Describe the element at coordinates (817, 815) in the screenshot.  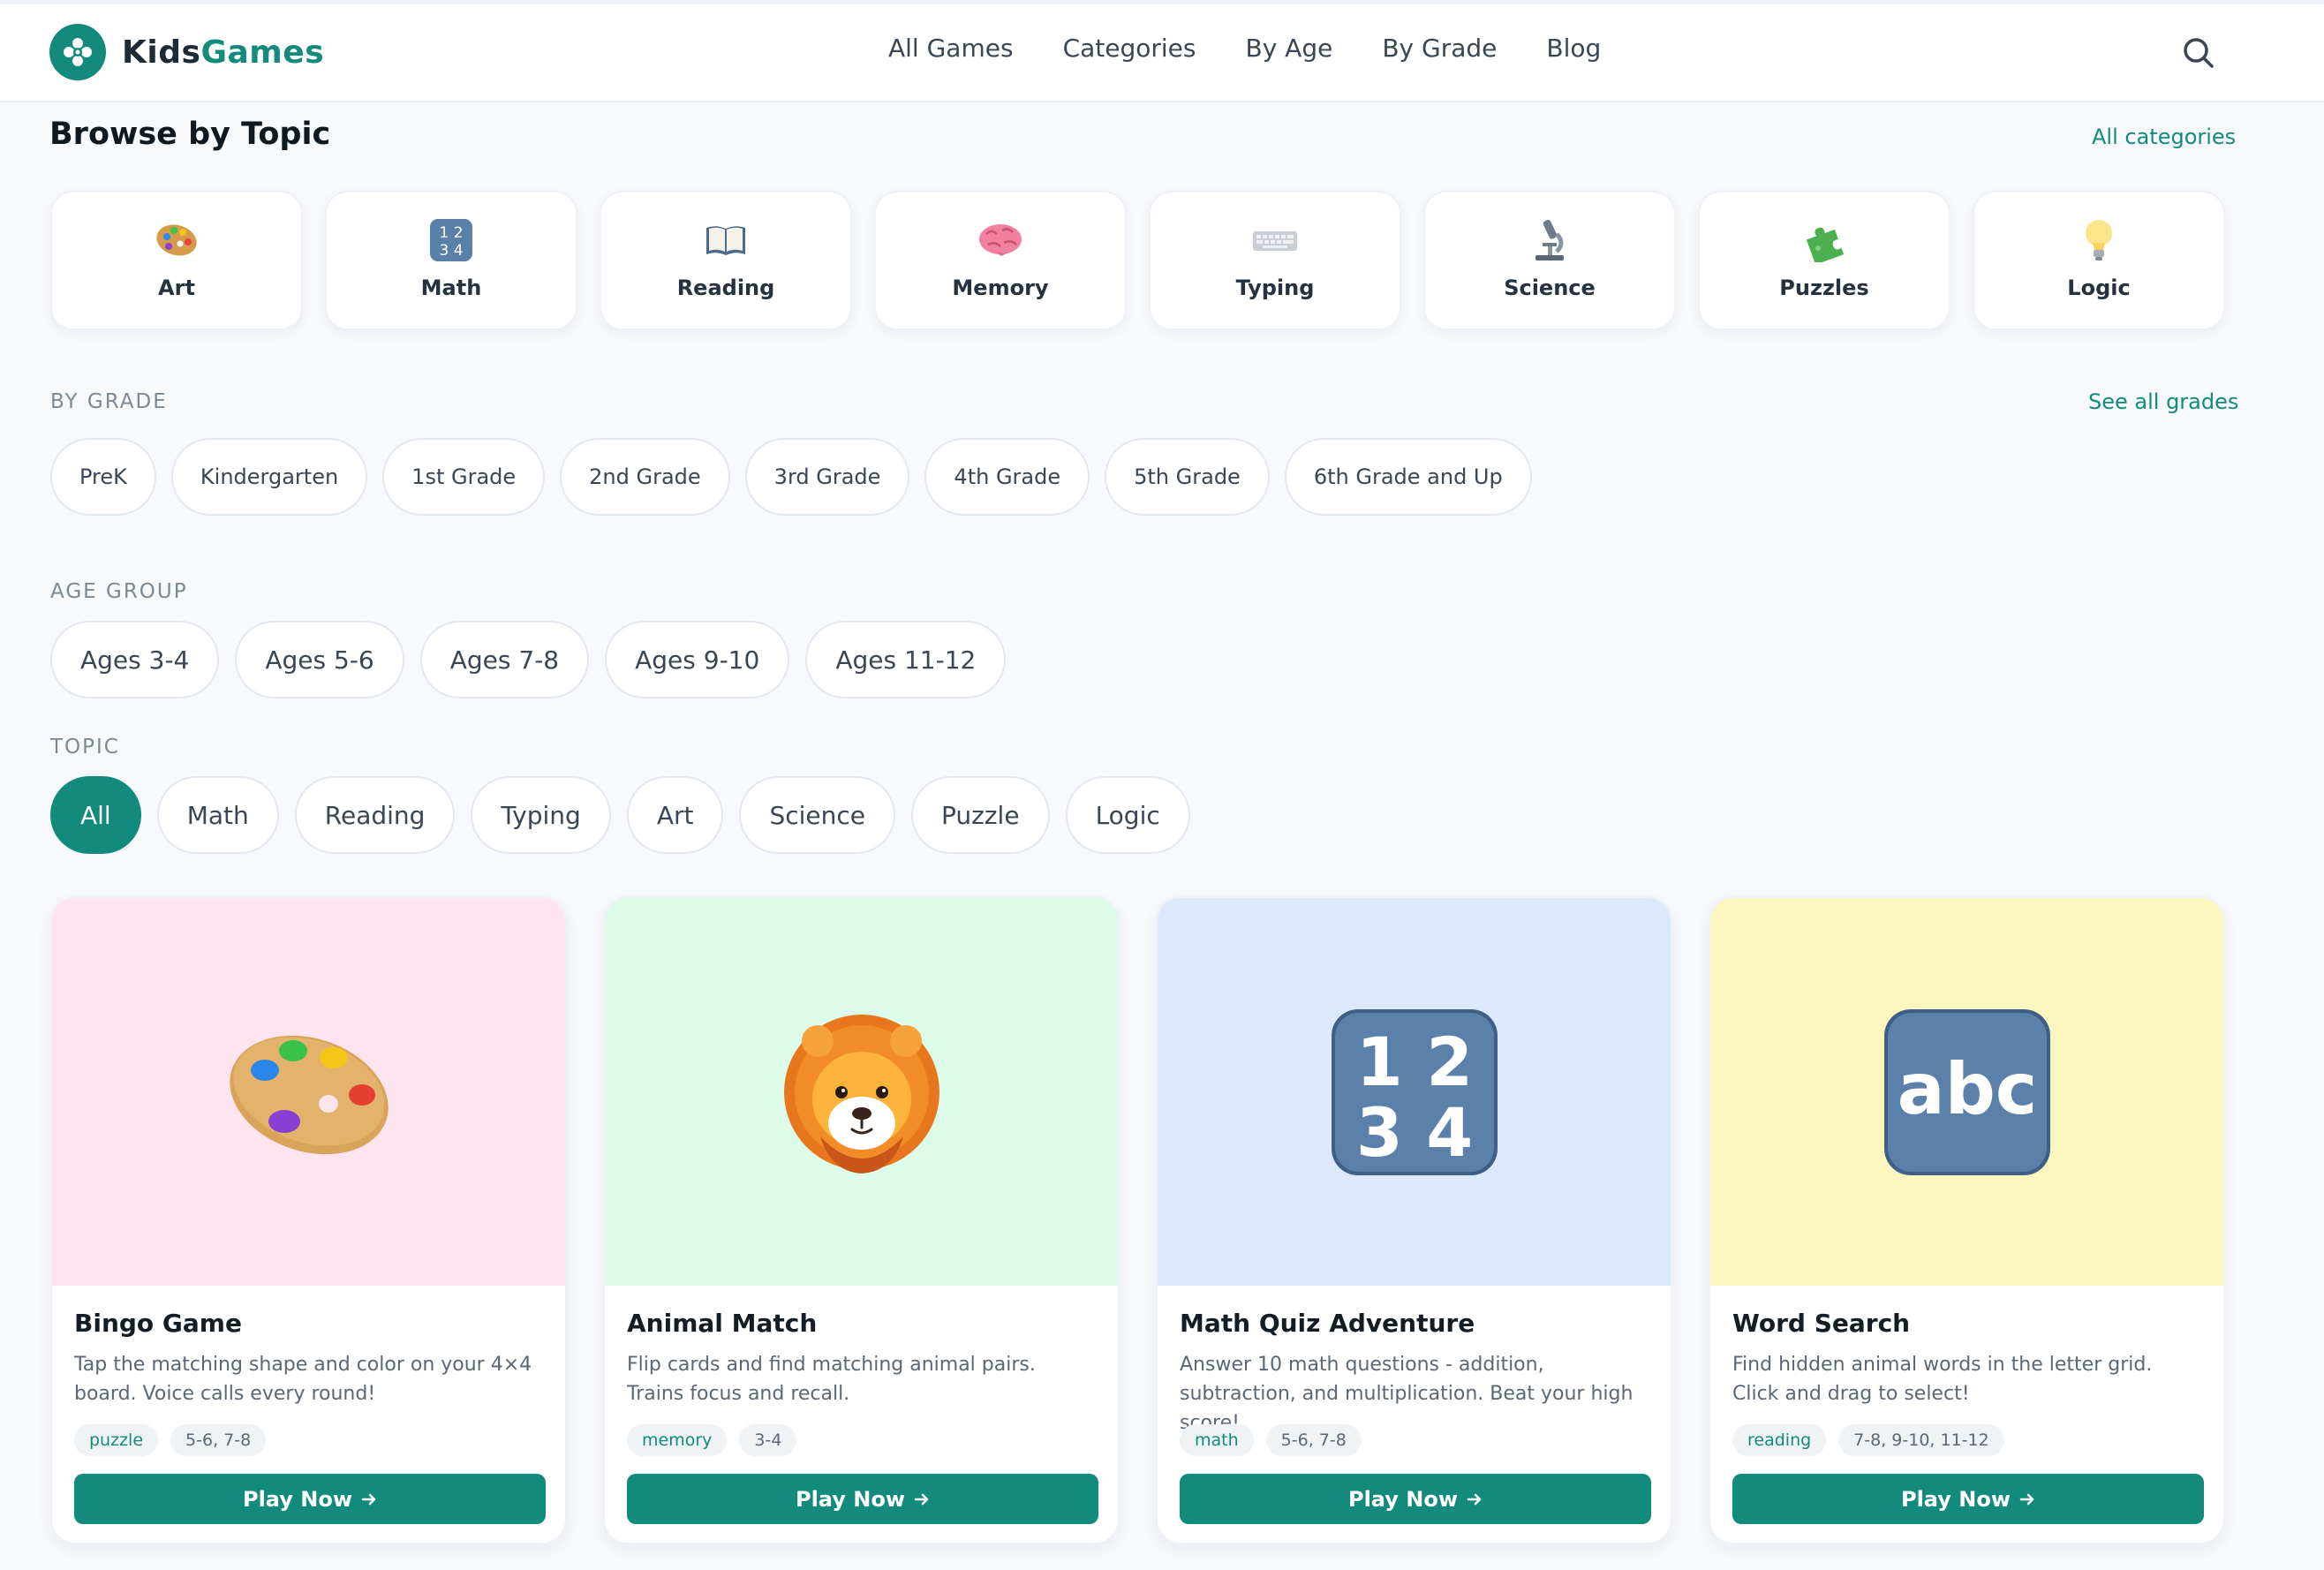
I see `topic-filter-science: Science` at that location.